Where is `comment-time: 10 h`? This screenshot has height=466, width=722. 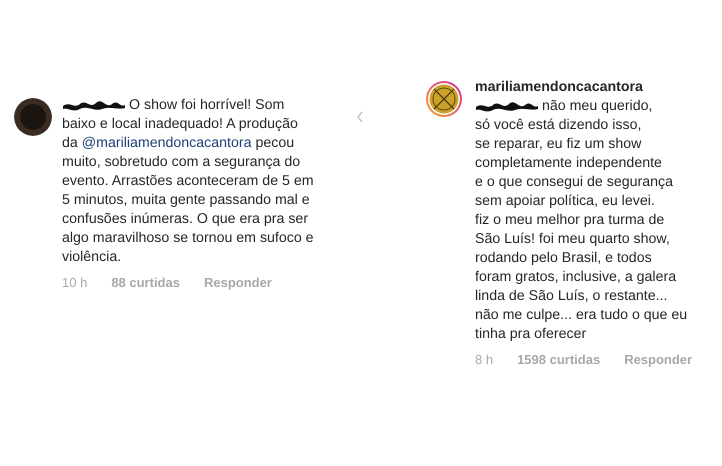 comment-time: 10 h is located at coordinates (75, 283).